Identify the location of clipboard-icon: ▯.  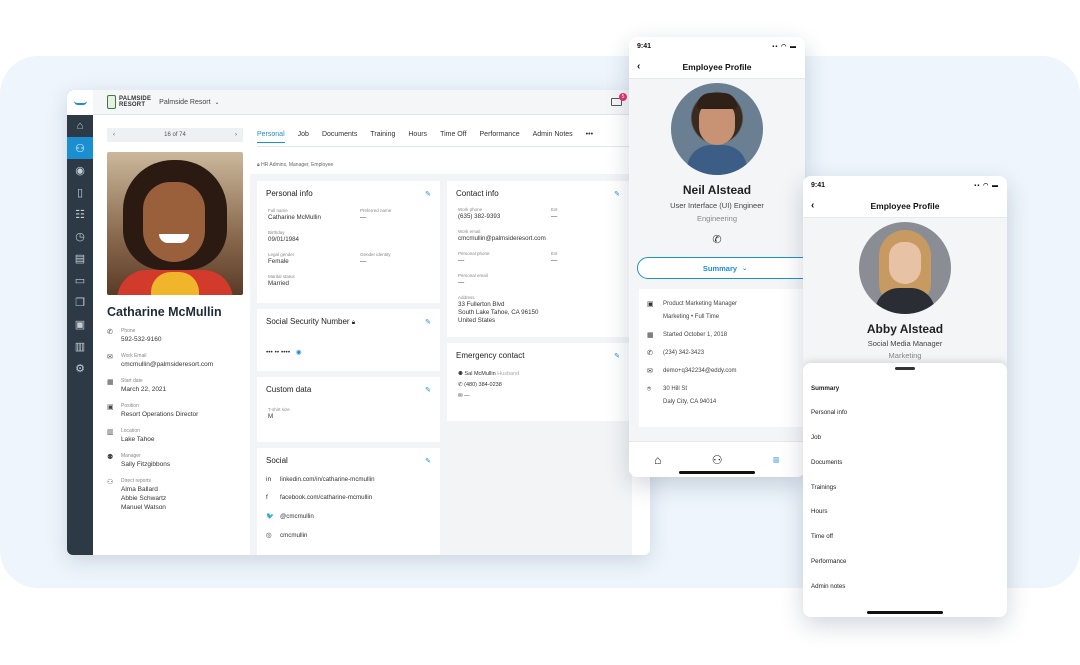
(80, 192).